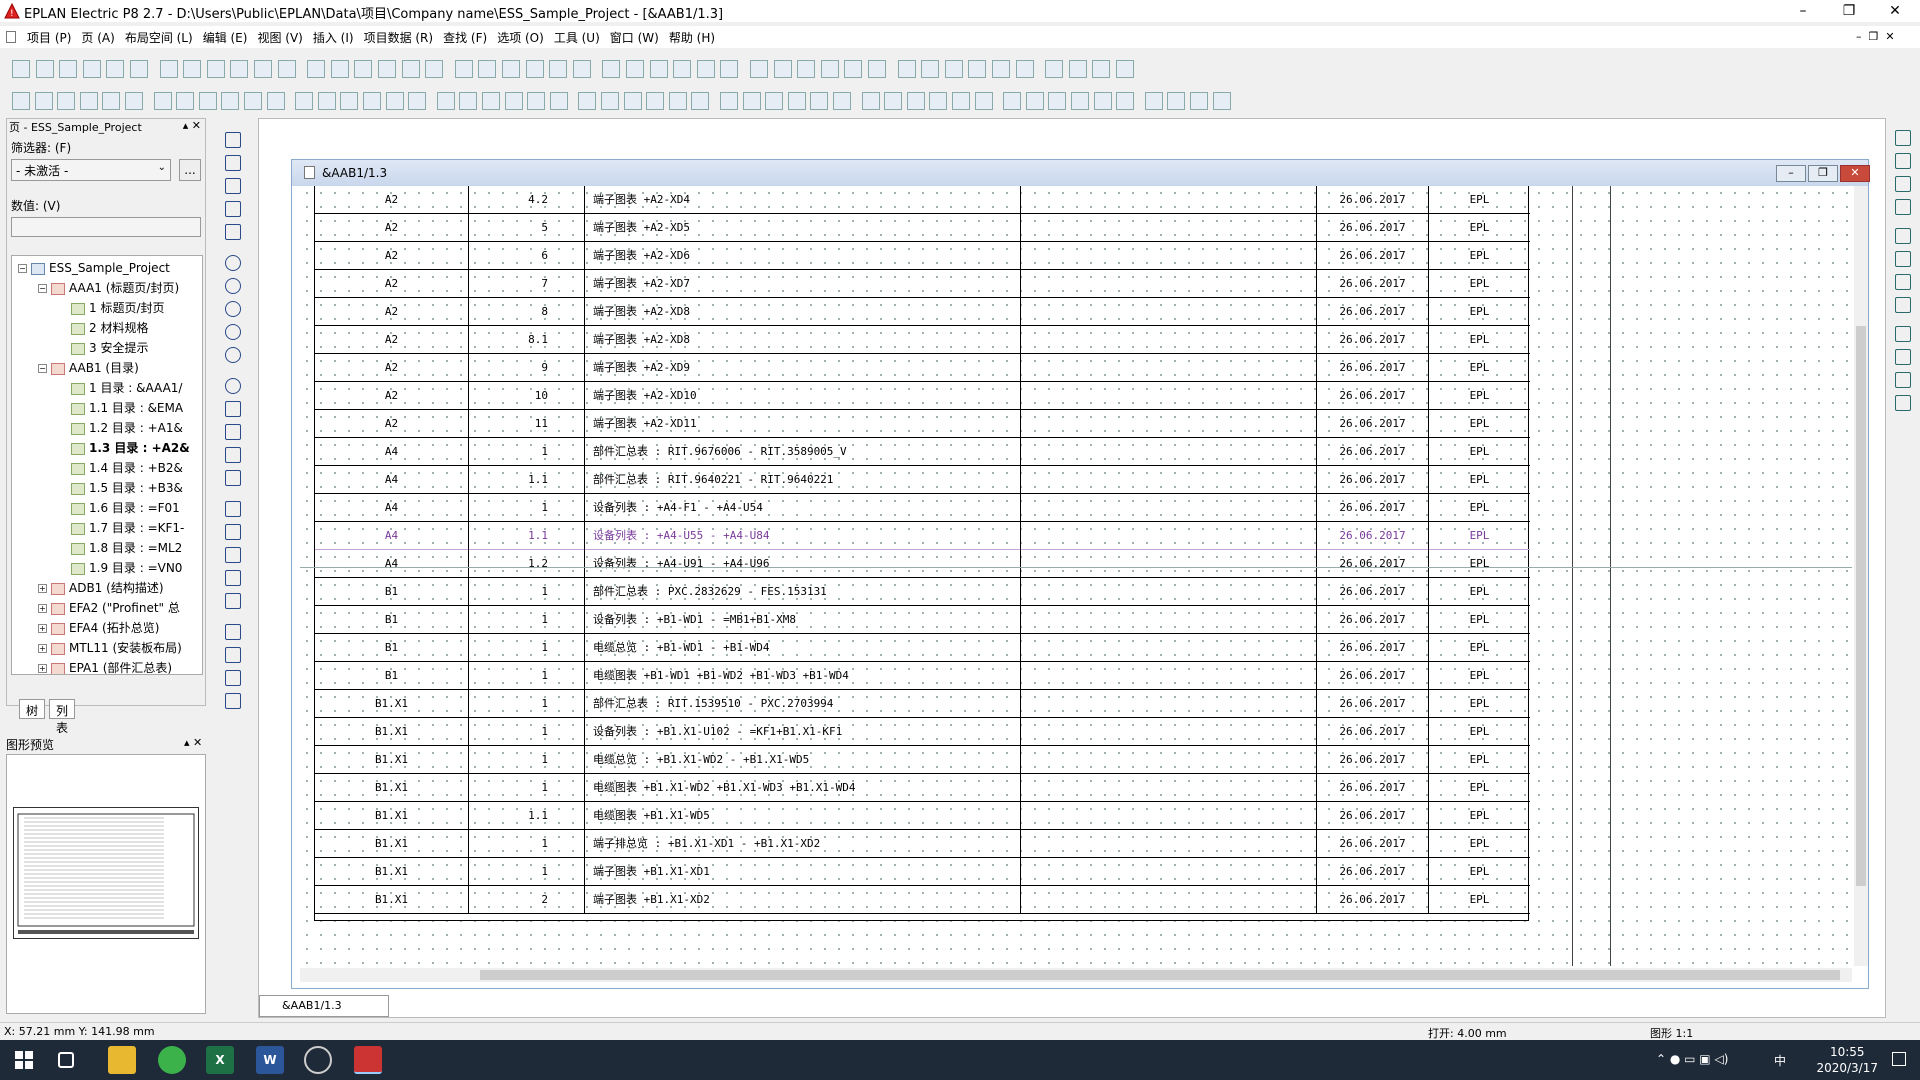 The height and width of the screenshot is (1080, 1920). Describe the element at coordinates (922, 312) in the screenshot. I see `table-row: A2 8 端子图表 +A2-XD8 26.06.2017 EPL` at that location.